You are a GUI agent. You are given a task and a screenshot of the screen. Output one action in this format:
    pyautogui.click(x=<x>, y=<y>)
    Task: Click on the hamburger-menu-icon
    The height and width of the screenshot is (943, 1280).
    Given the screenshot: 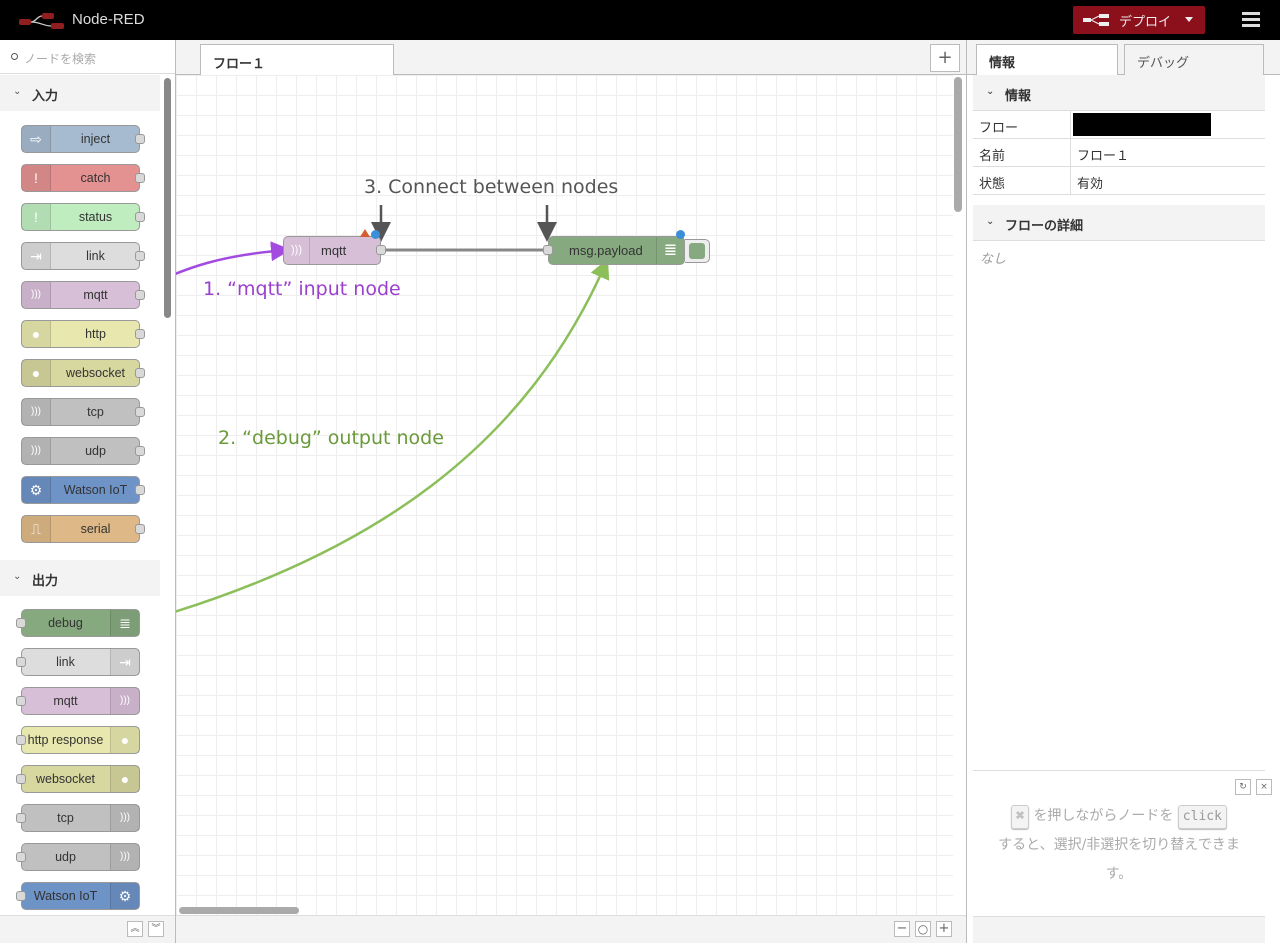 What is the action you would take?
    pyautogui.click(x=1251, y=19)
    